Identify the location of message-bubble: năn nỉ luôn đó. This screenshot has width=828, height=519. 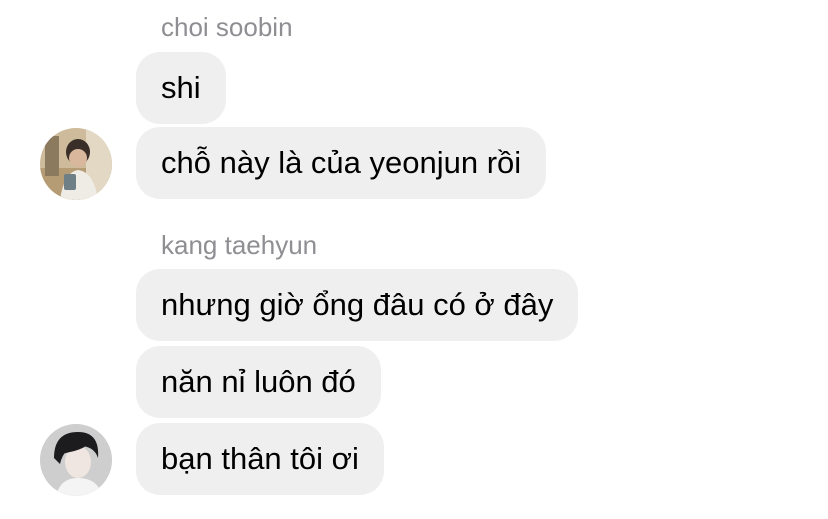
(258, 382).